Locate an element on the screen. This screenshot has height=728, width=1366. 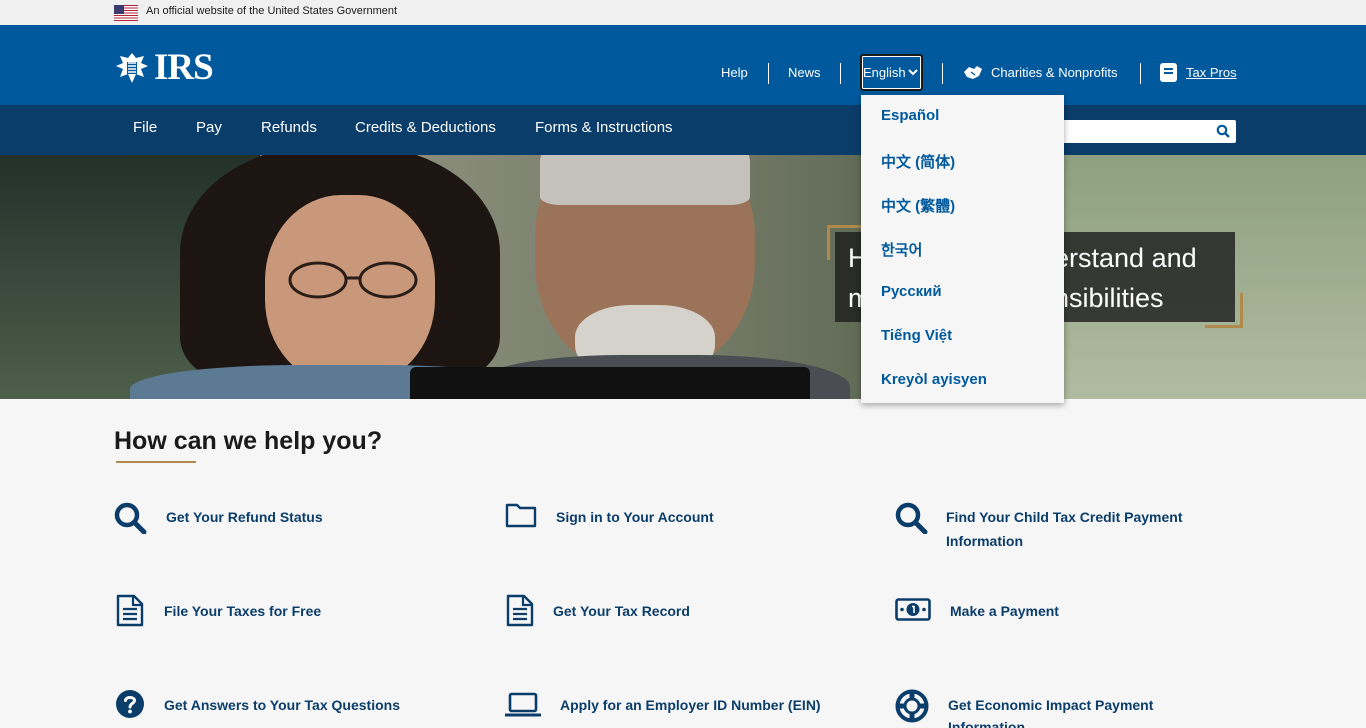
help-item-label: Make a Payment is located at coordinates (1004, 611).